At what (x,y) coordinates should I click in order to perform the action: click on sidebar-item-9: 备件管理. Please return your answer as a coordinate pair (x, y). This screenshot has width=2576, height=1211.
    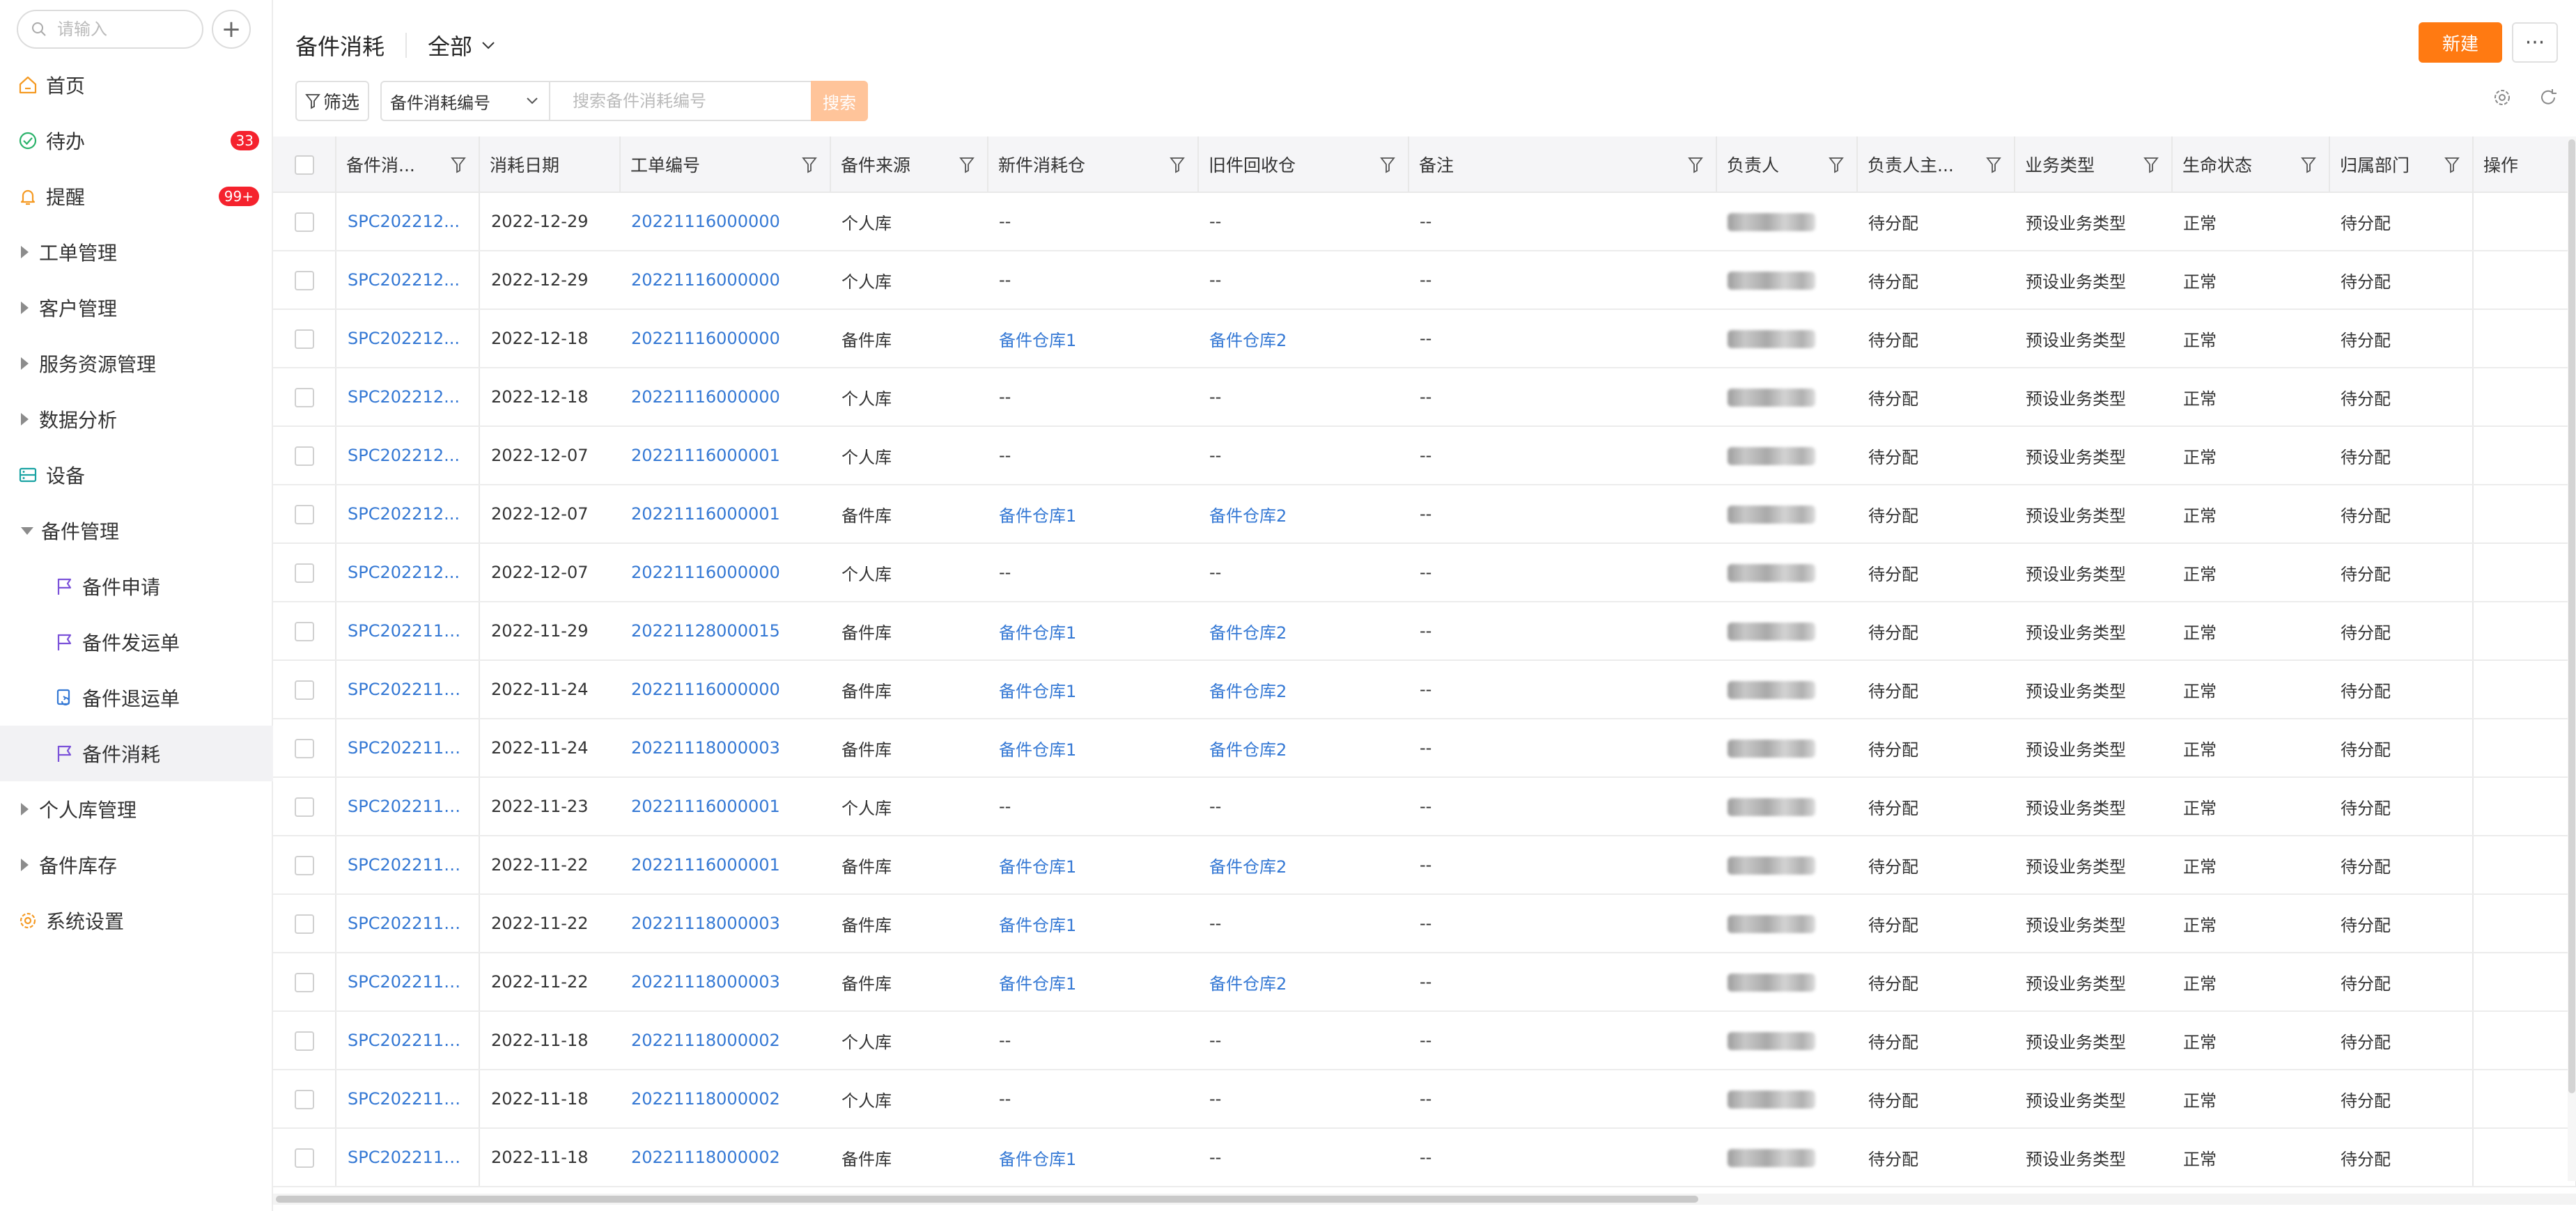
    Looking at the image, I should click on (136, 530).